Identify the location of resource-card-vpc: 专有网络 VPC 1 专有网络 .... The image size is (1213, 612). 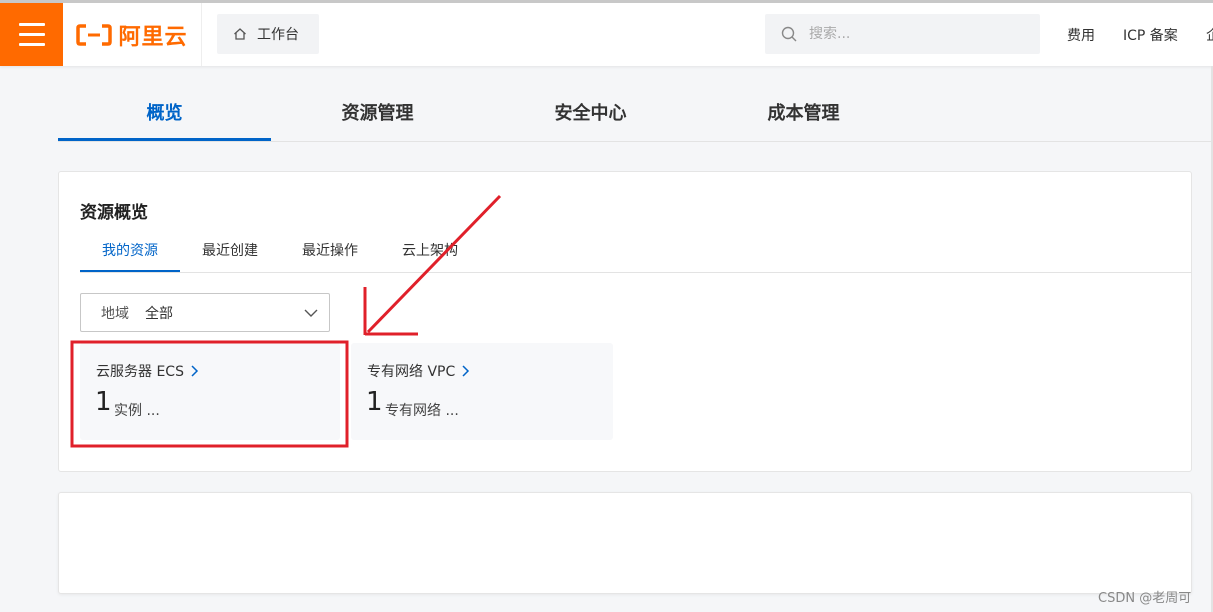
(482, 391).